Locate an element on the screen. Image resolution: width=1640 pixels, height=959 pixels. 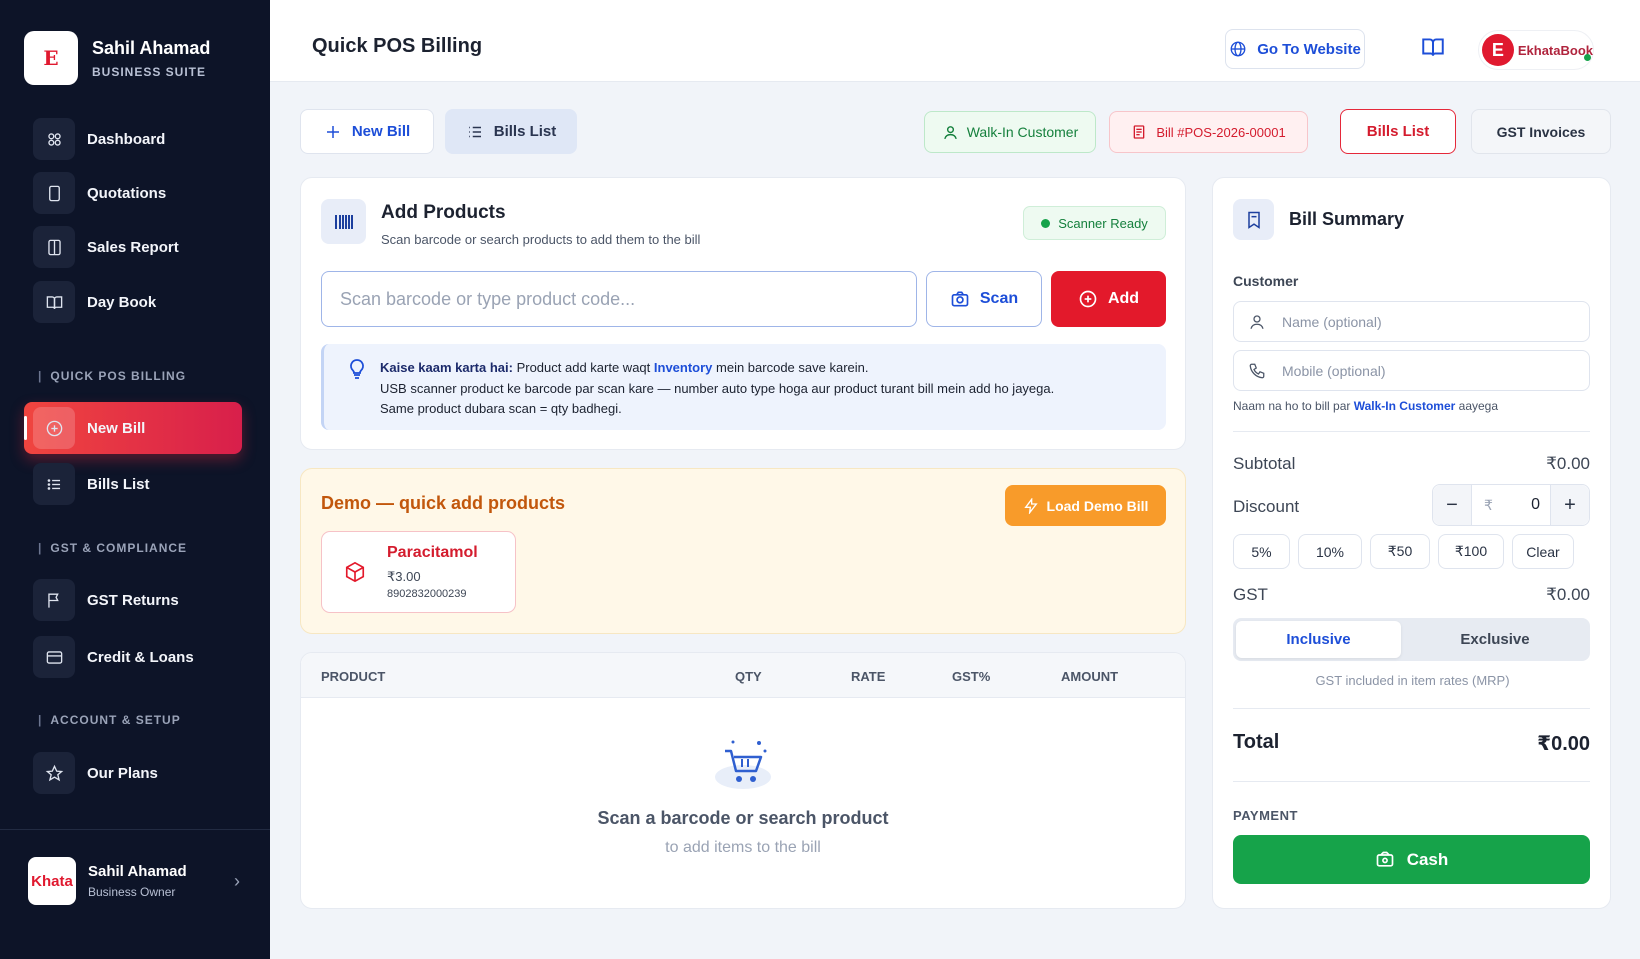
barcode-icon is located at coordinates (343, 221).